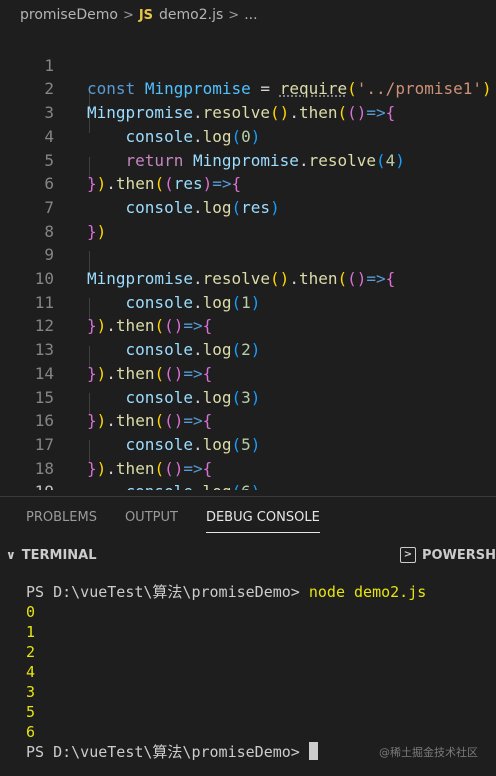 This screenshot has width=496, height=776. I want to click on code-line: 18 console.log(6), so click(248, 461).